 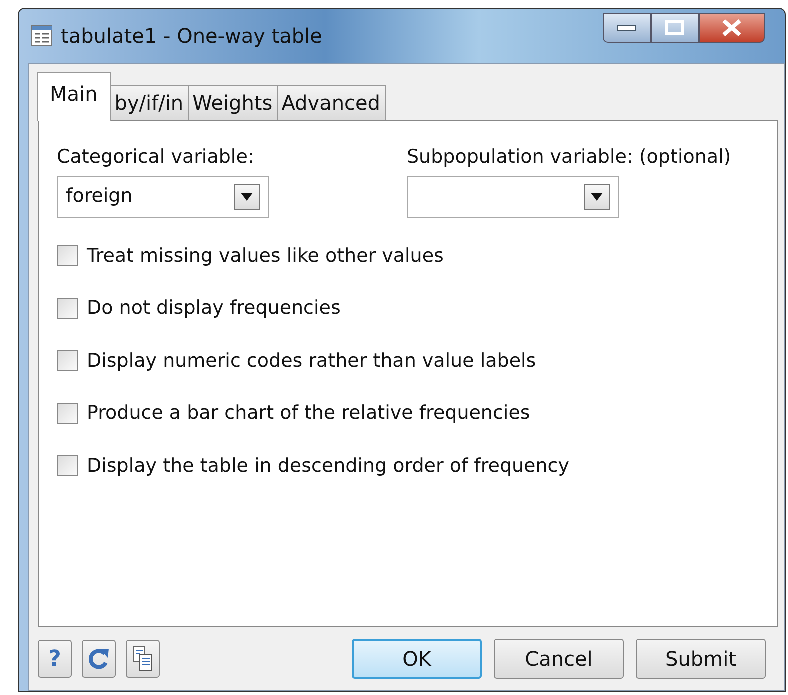 I want to click on window-title: tabulate1 - One-way table, so click(x=191, y=36).